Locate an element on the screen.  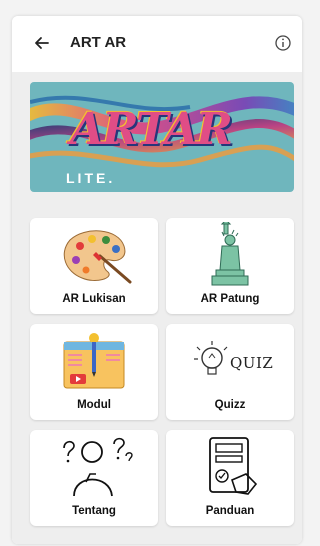
menu-card-quizz: QUIZ Quizz is located at coordinates (230, 372).